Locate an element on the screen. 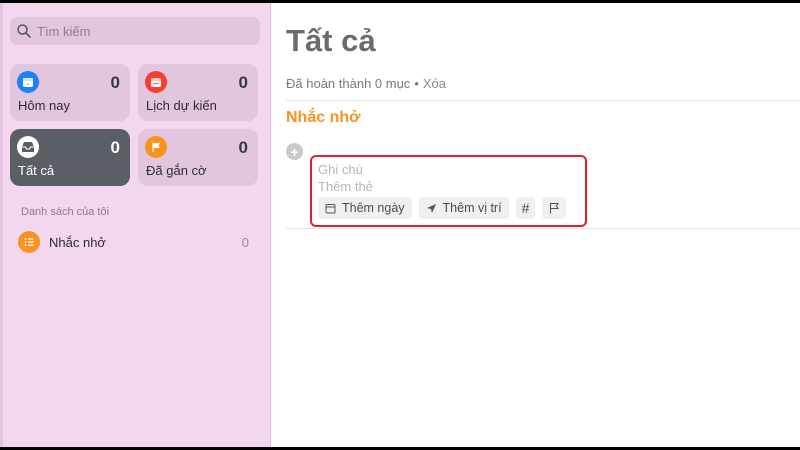 The image size is (800, 450). search-input is located at coordinates (137, 31).